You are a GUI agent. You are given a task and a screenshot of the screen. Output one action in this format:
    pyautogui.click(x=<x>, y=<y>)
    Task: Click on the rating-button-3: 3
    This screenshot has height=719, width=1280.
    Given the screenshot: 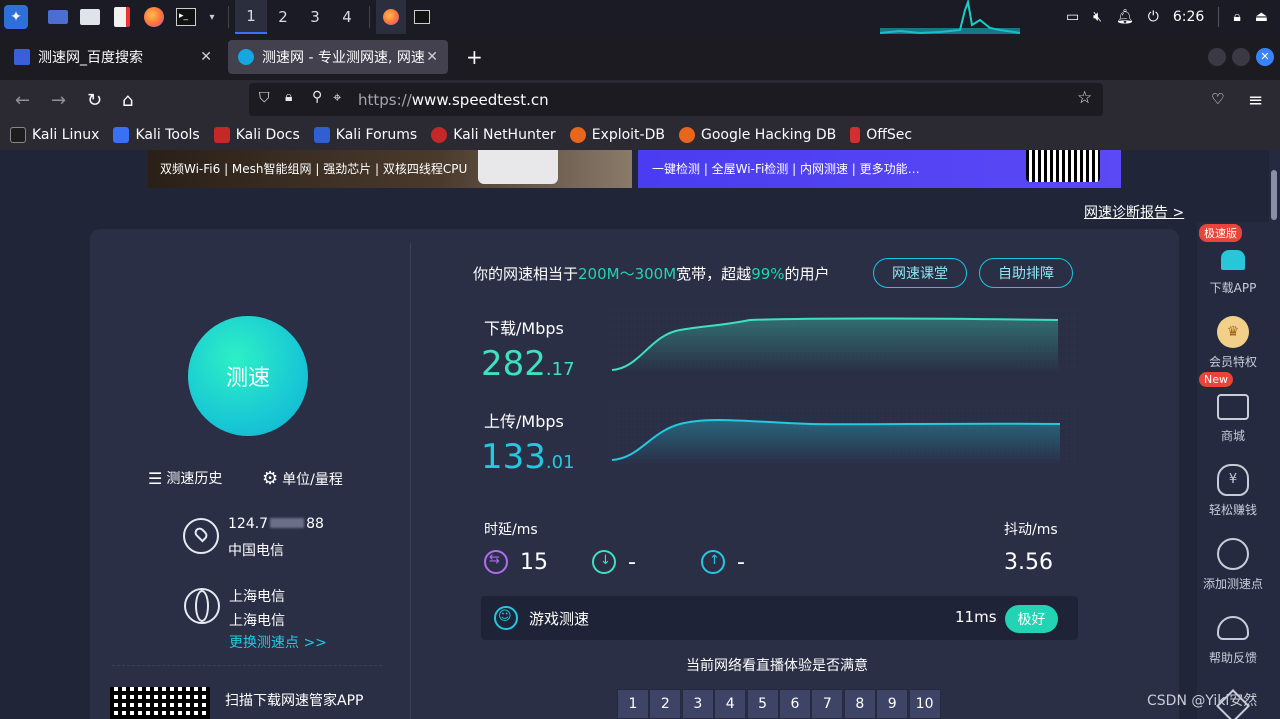 What is the action you would take?
    pyautogui.click(x=697, y=704)
    